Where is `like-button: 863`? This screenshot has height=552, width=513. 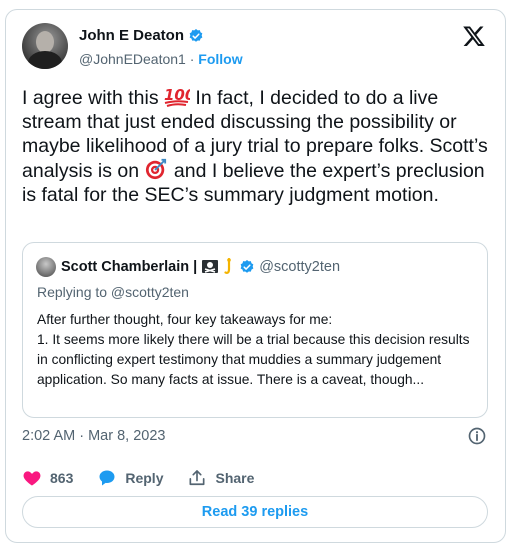 like-button: 863 is located at coordinates (47, 478).